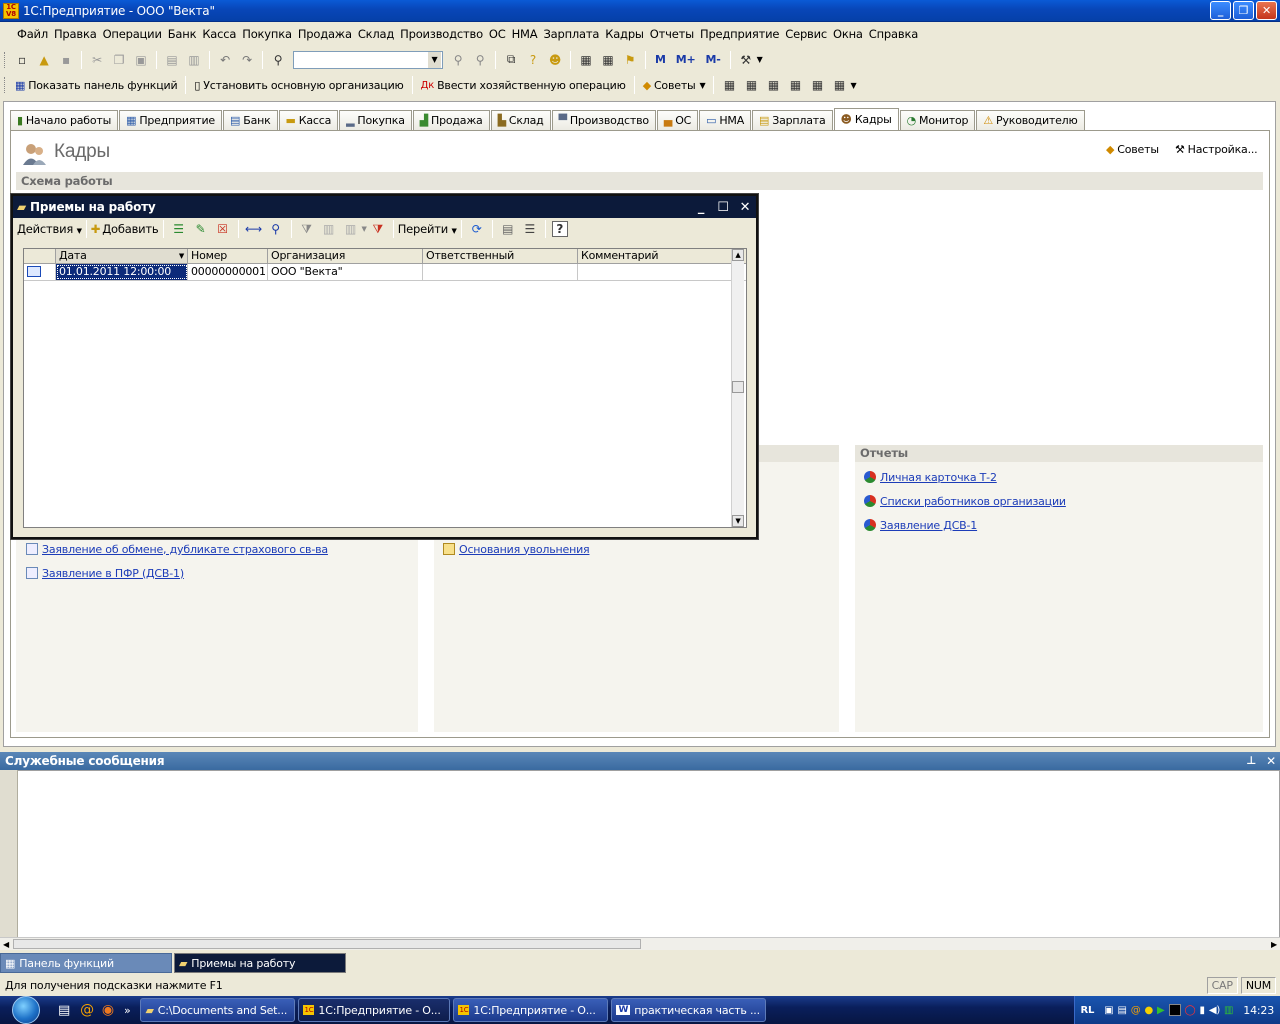 This screenshot has width=1280, height=1024. I want to click on tab-salary: ▤ Зарплата, so click(792, 120).